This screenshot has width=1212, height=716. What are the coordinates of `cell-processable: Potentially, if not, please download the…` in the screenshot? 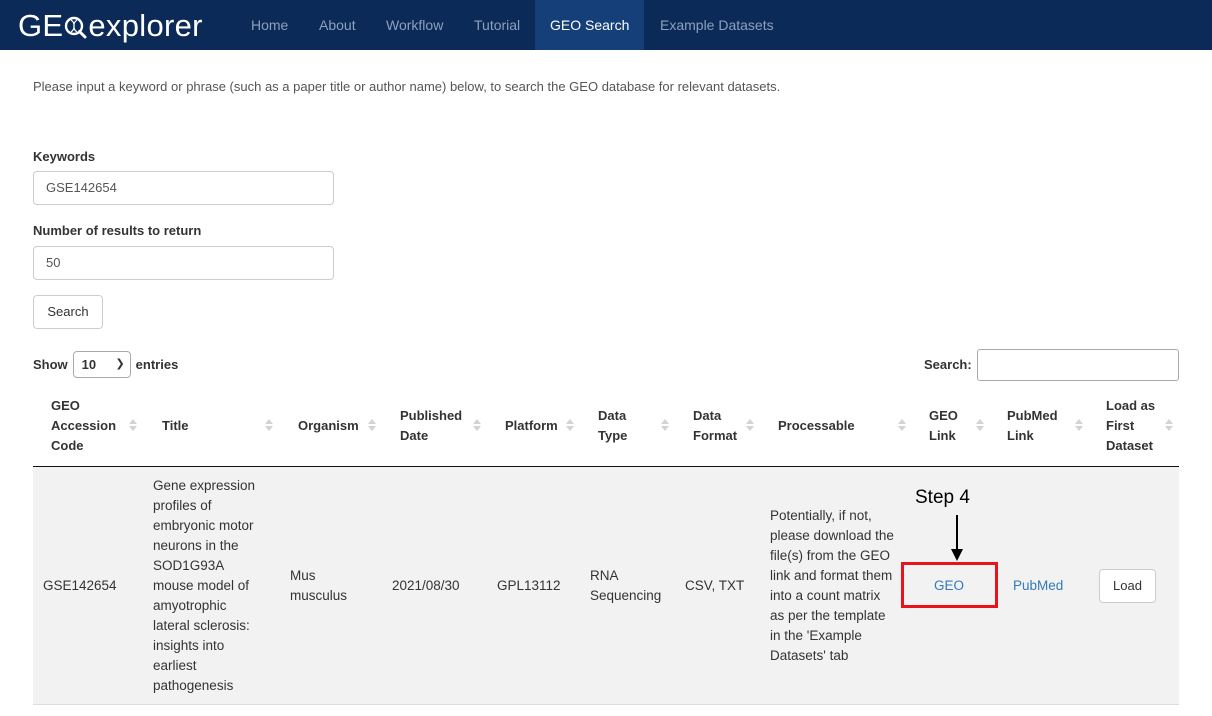 It's located at (832, 586).